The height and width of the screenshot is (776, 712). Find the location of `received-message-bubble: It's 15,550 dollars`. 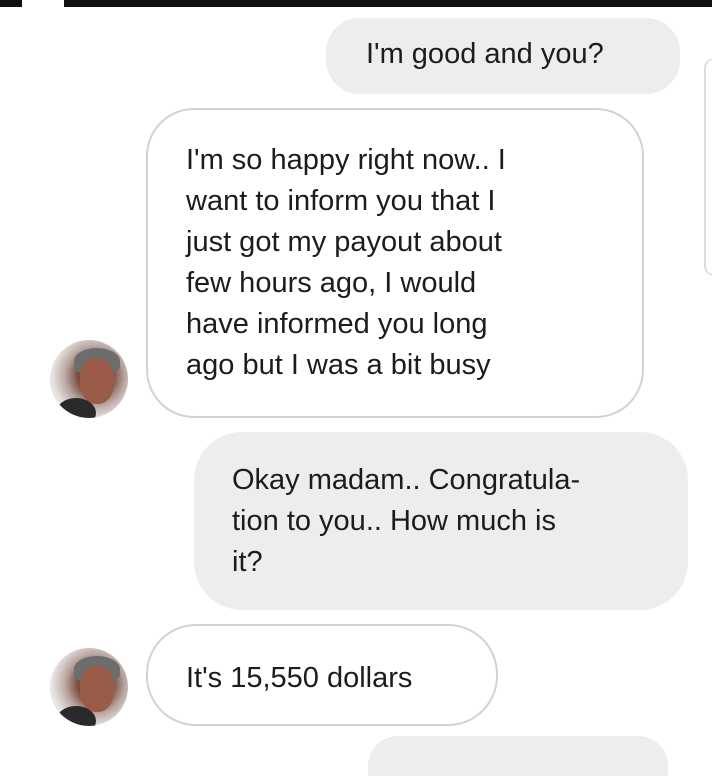

received-message-bubble: It's 15,550 dollars is located at coordinates (322, 675).